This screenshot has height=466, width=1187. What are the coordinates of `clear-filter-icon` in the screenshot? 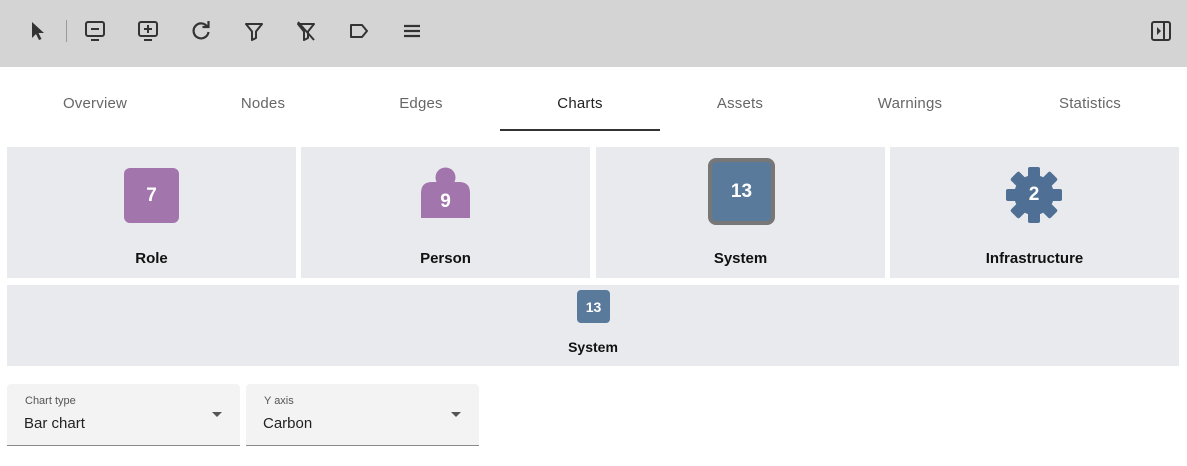 It's located at (306, 31).